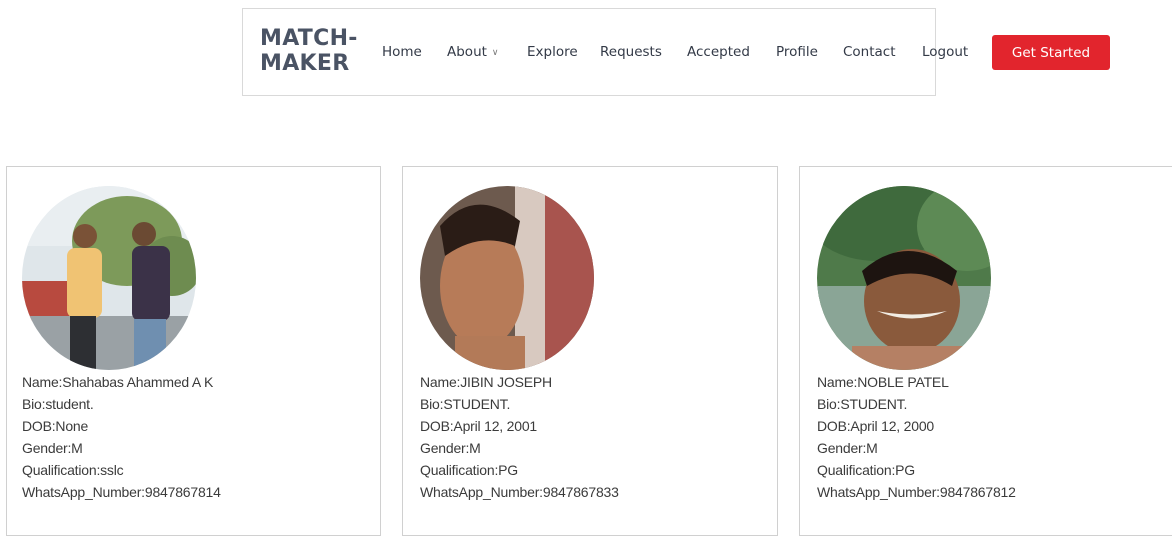  I want to click on nav-contact: Contact, so click(869, 52).